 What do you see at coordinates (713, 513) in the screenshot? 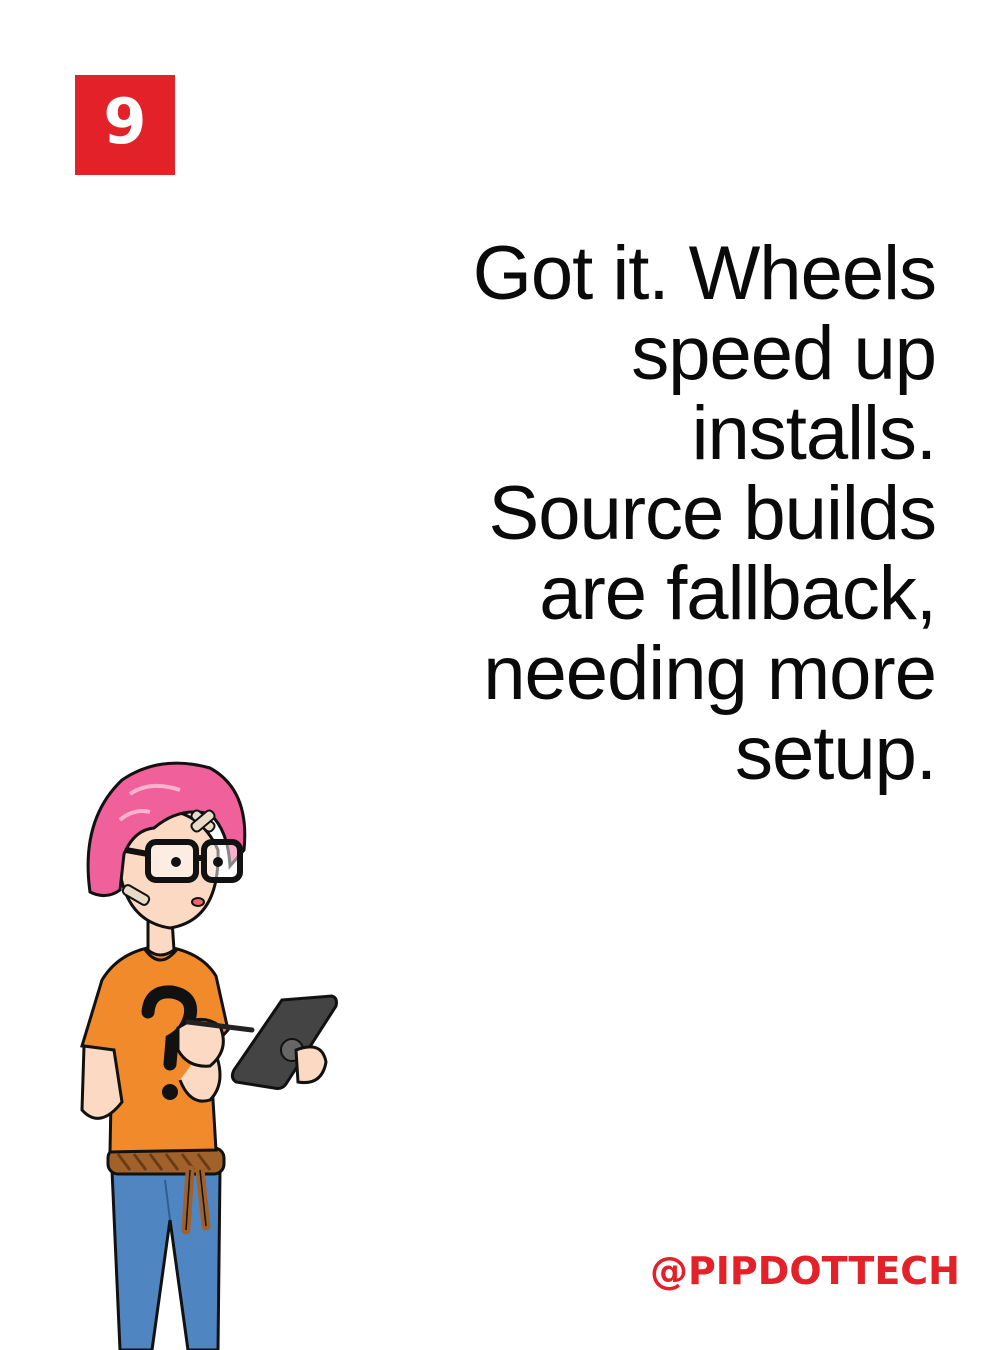
I see `message-line: Source builds` at bounding box center [713, 513].